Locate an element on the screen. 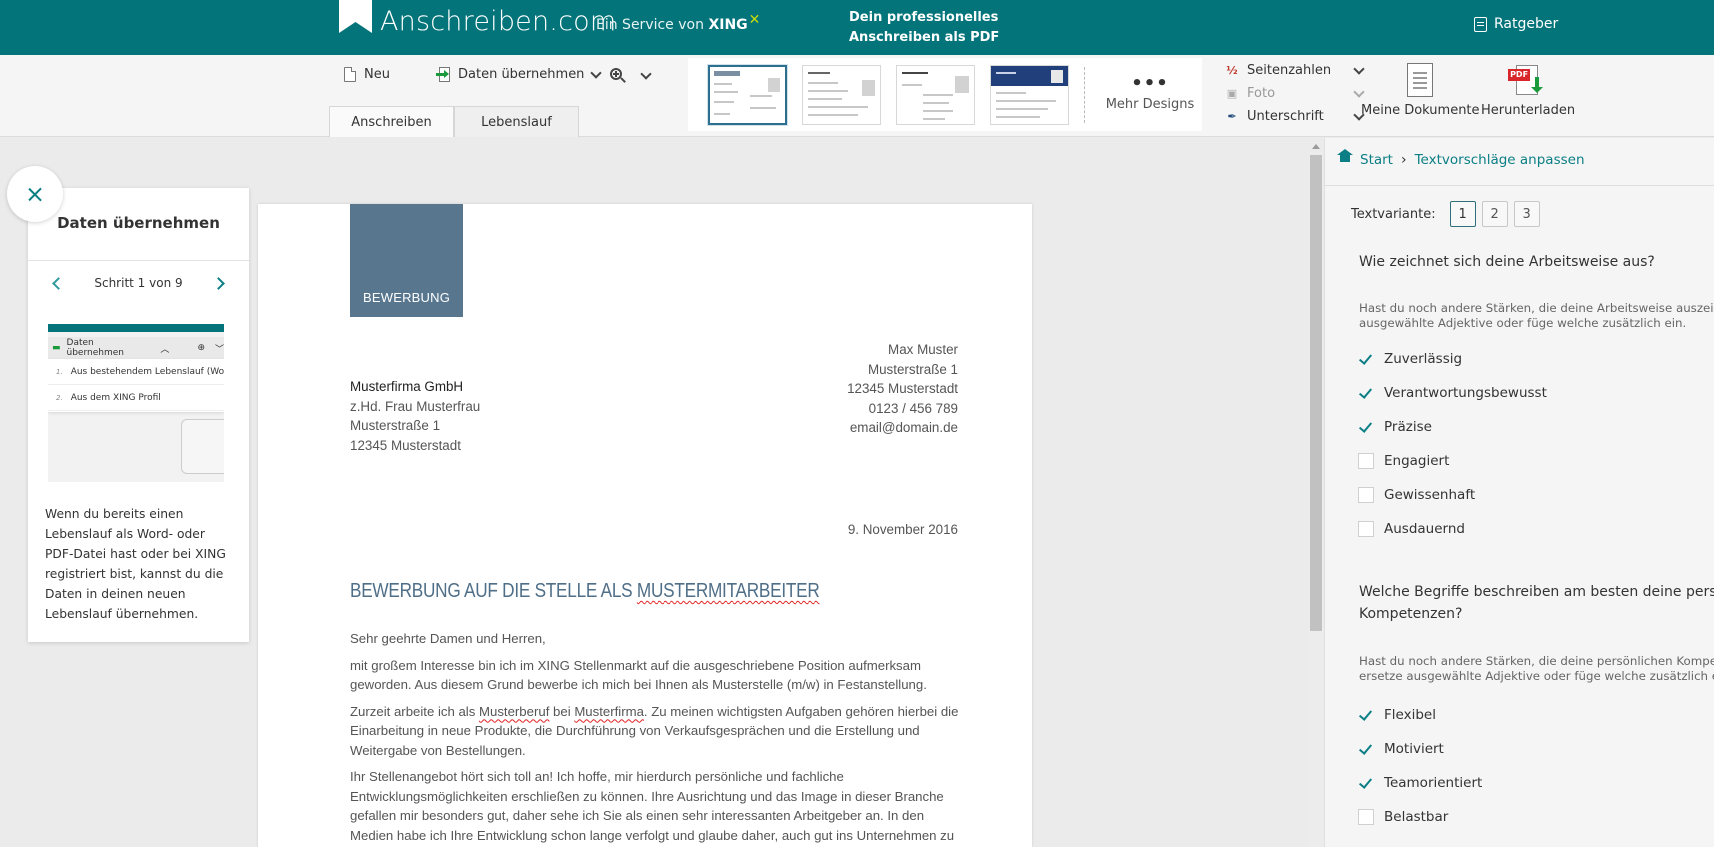 This screenshot has height=847, width=1714. new-button: Neu is located at coordinates (367, 74).